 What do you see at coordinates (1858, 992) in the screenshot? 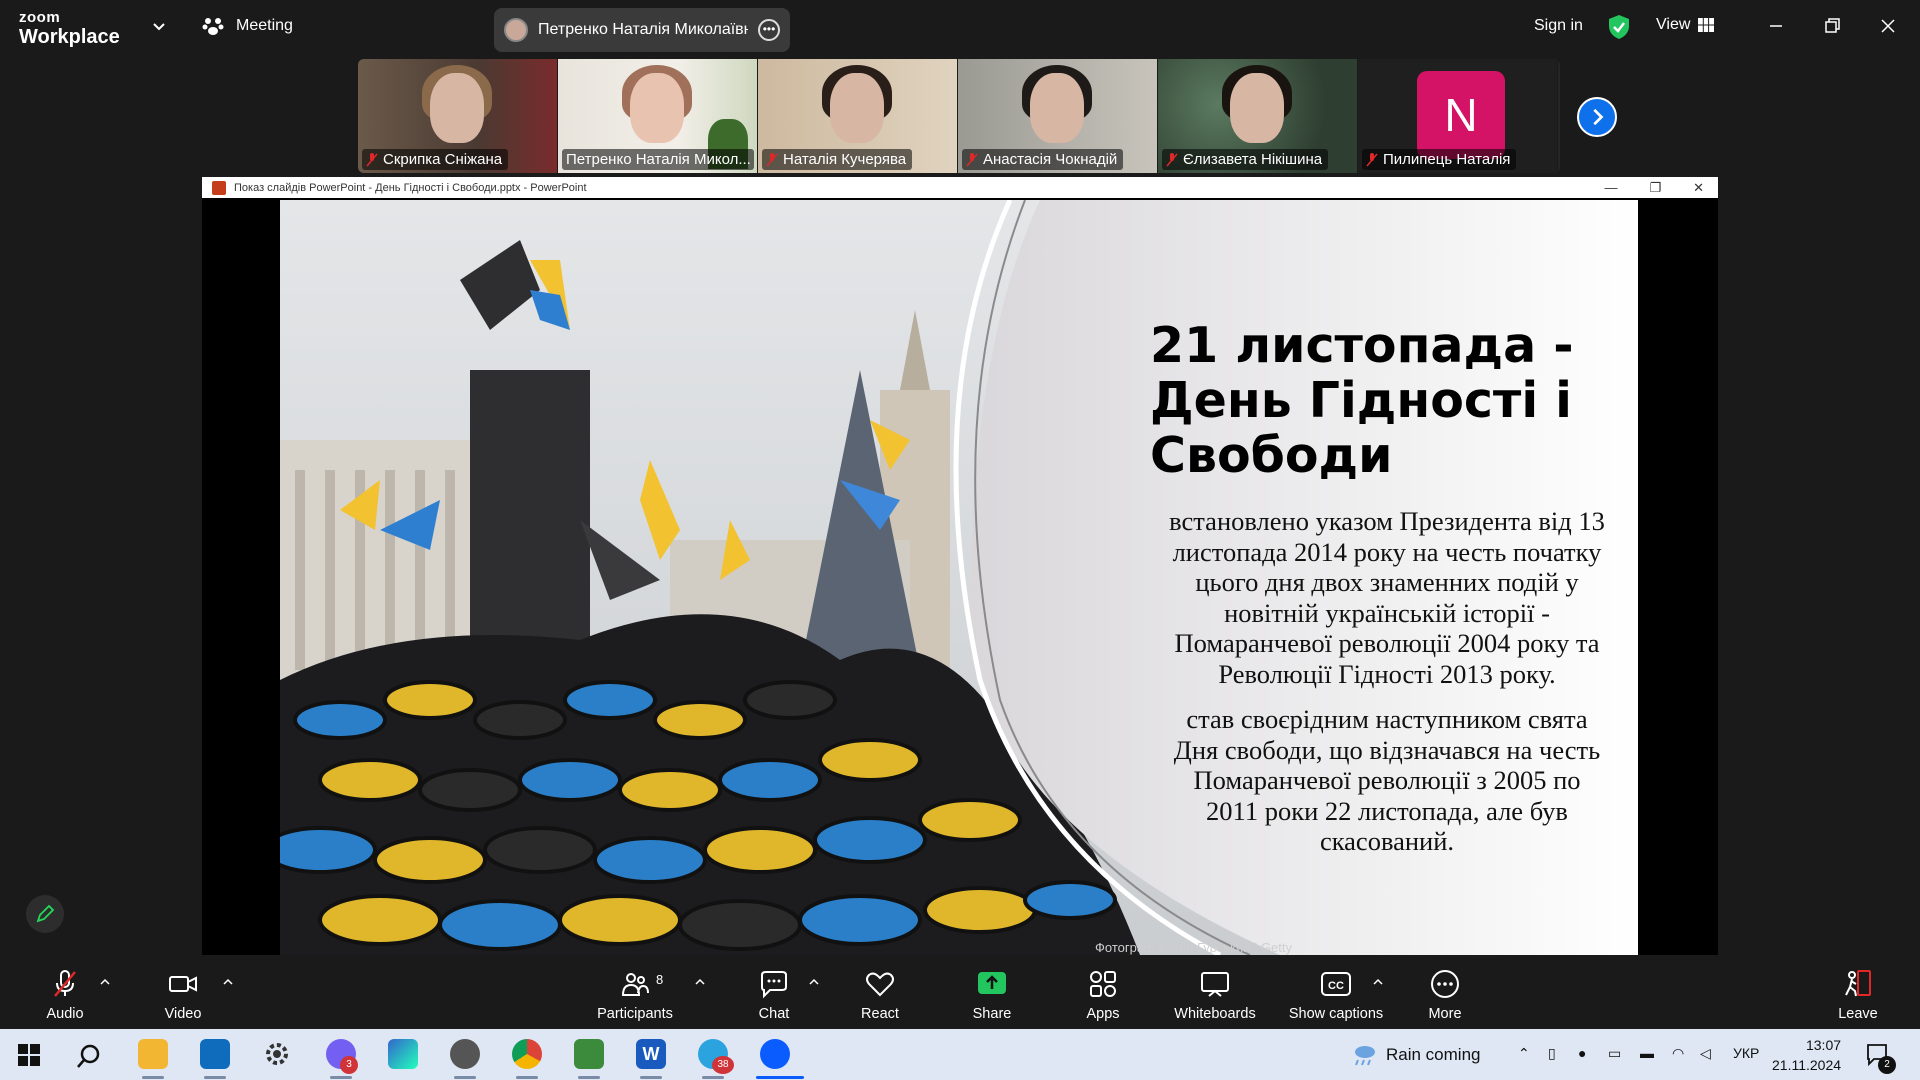
I see `leave-button: Leave` at bounding box center [1858, 992].